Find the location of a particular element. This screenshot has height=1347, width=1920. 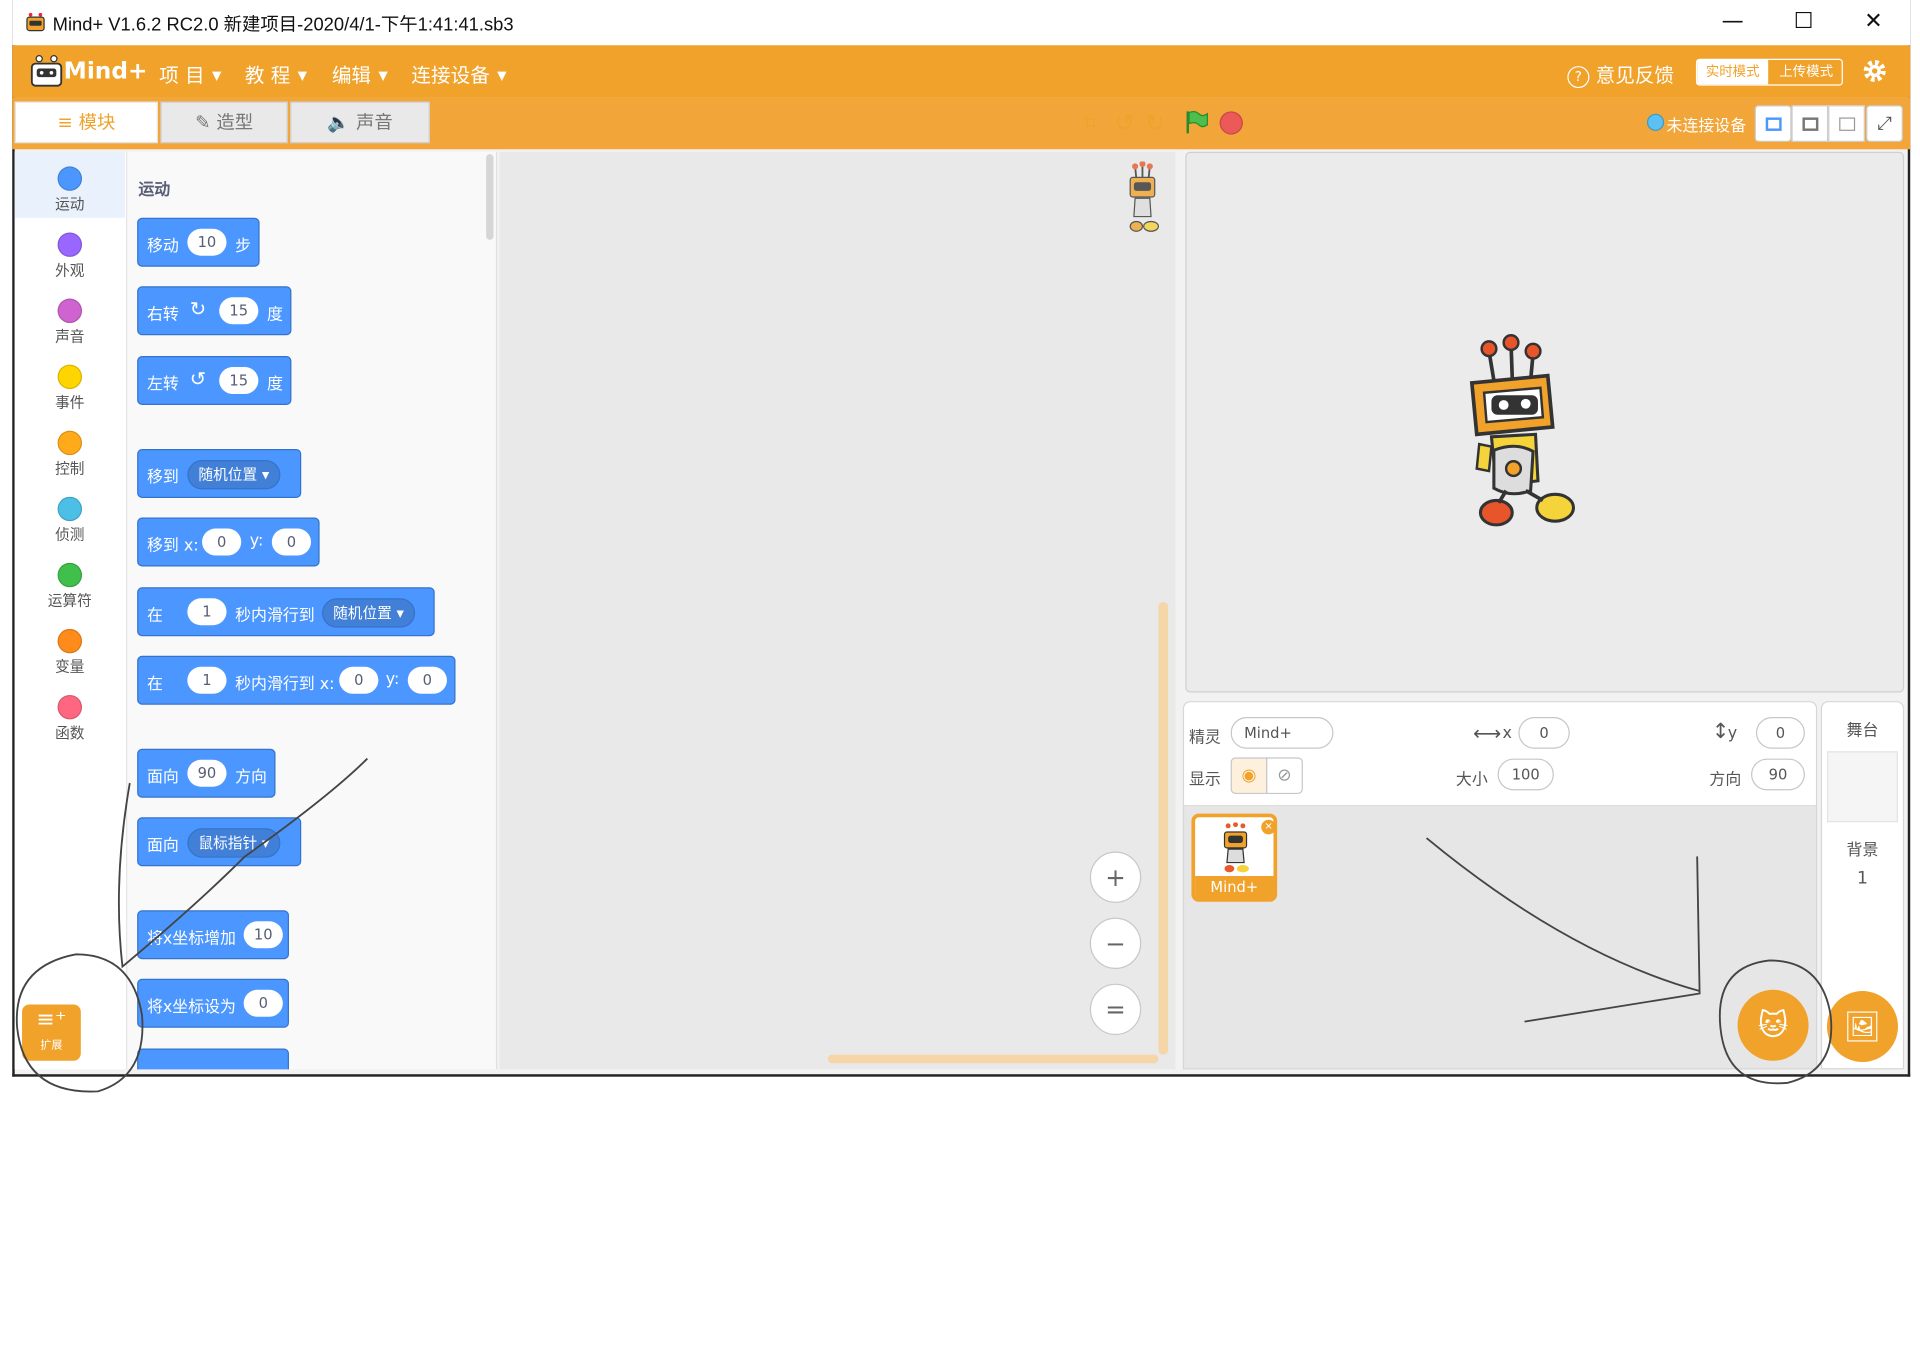

size-input: 100 is located at coordinates (1525, 774).